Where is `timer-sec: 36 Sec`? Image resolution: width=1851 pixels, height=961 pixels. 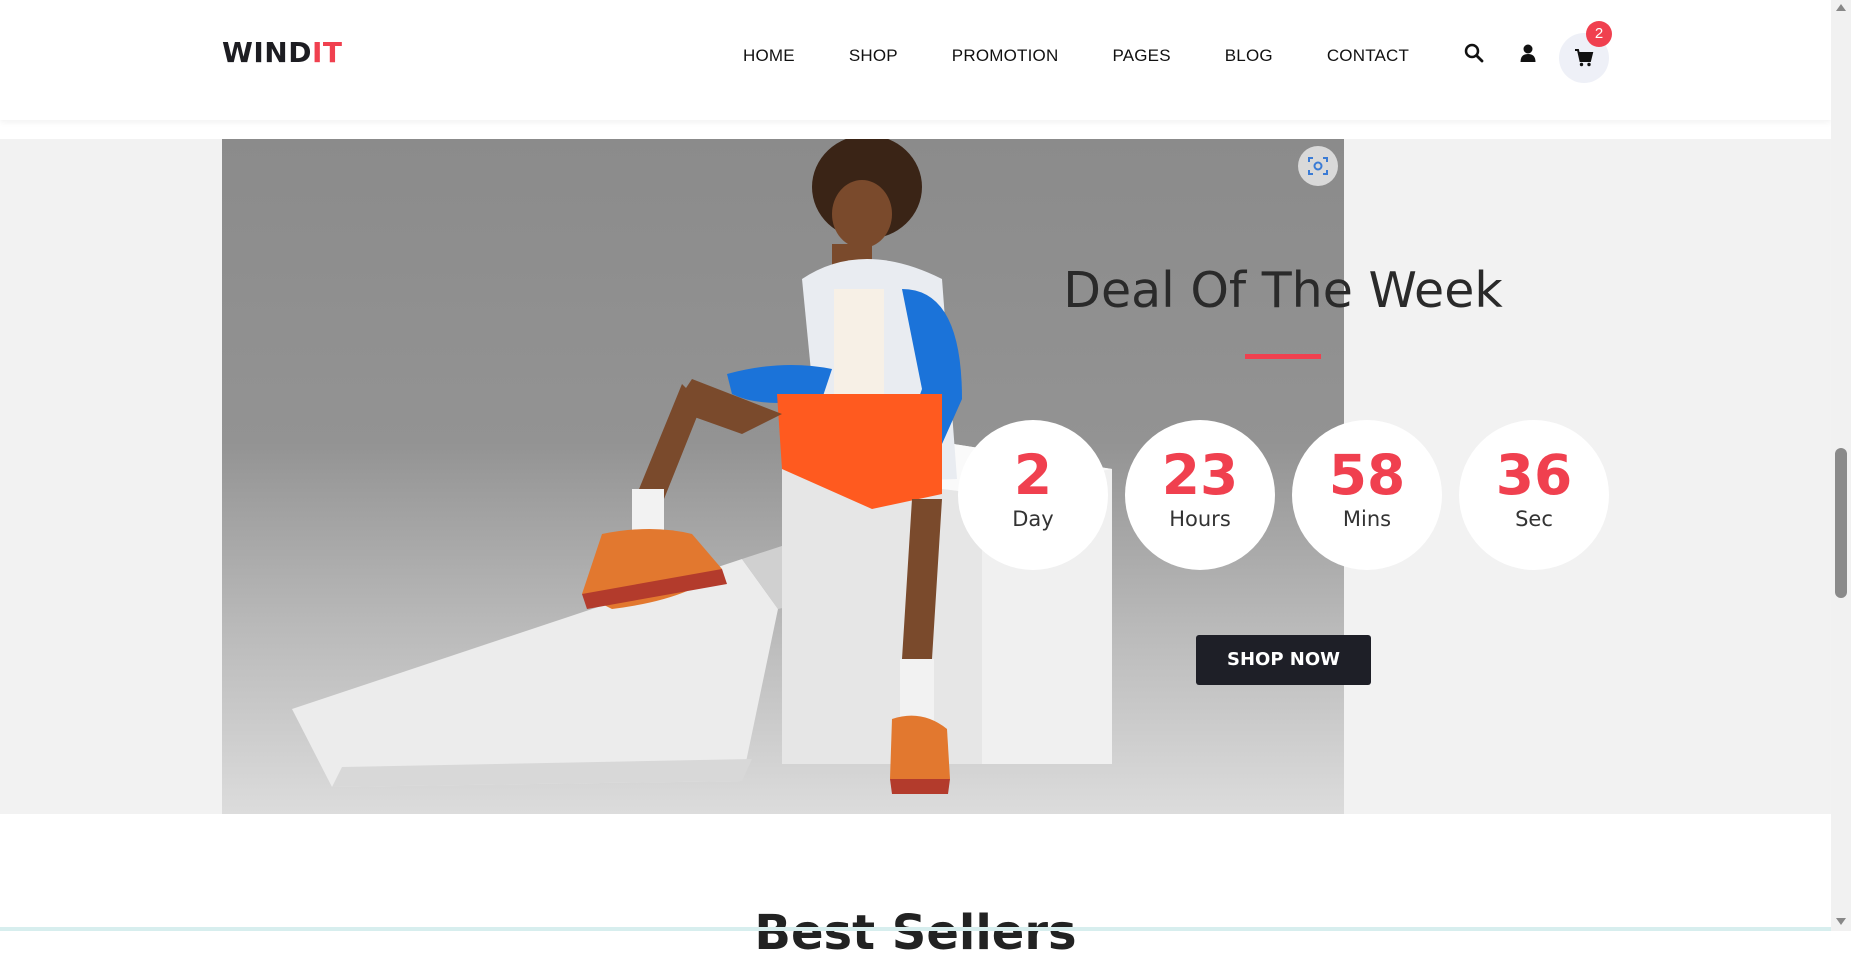 timer-sec: 36 Sec is located at coordinates (1534, 495).